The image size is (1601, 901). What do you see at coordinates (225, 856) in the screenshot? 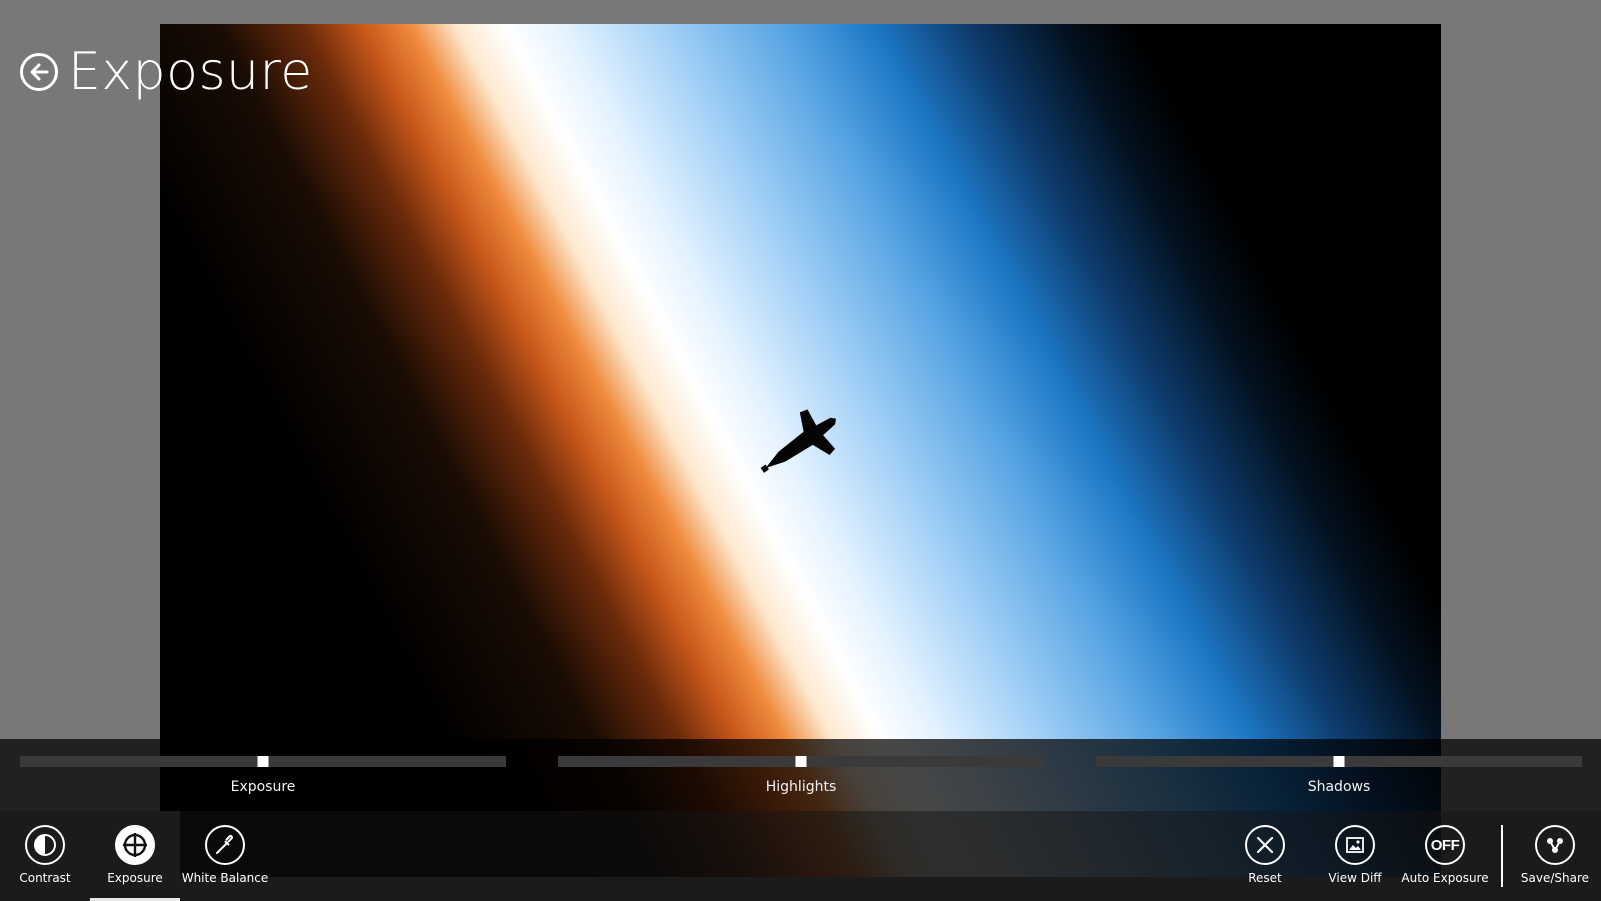
I see `white-balance-button: White Balance` at bounding box center [225, 856].